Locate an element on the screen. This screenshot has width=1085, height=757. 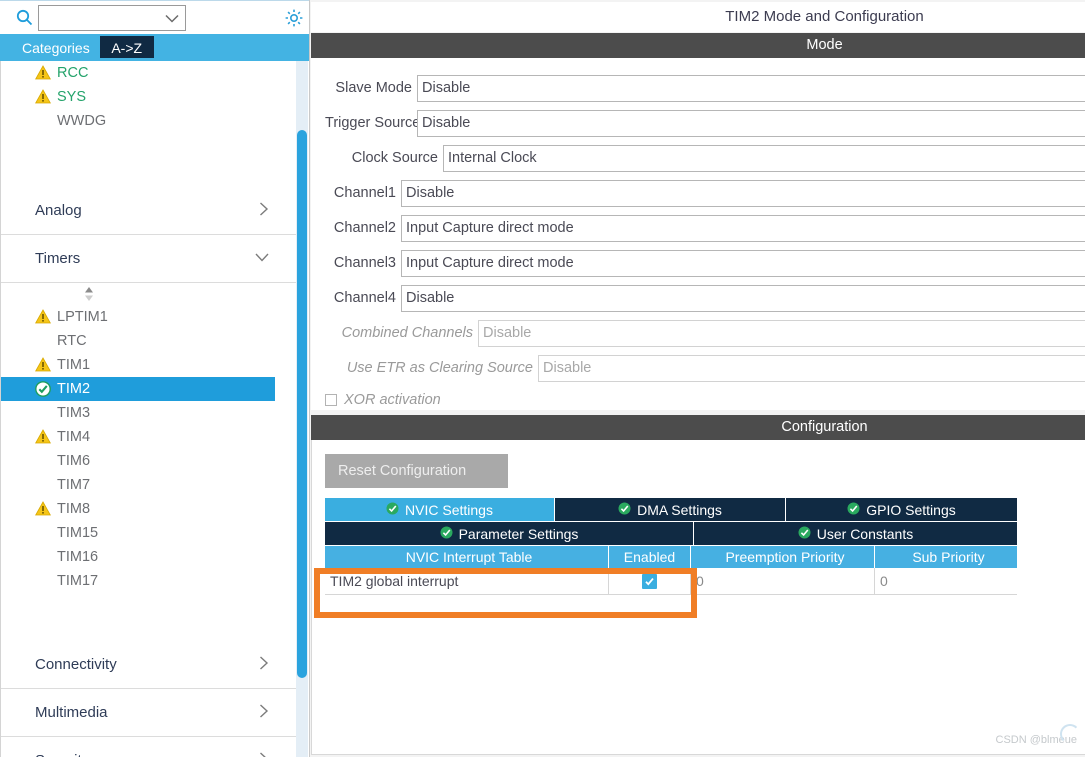
cell-preemption-priority: 0 is located at coordinates (783, 581).